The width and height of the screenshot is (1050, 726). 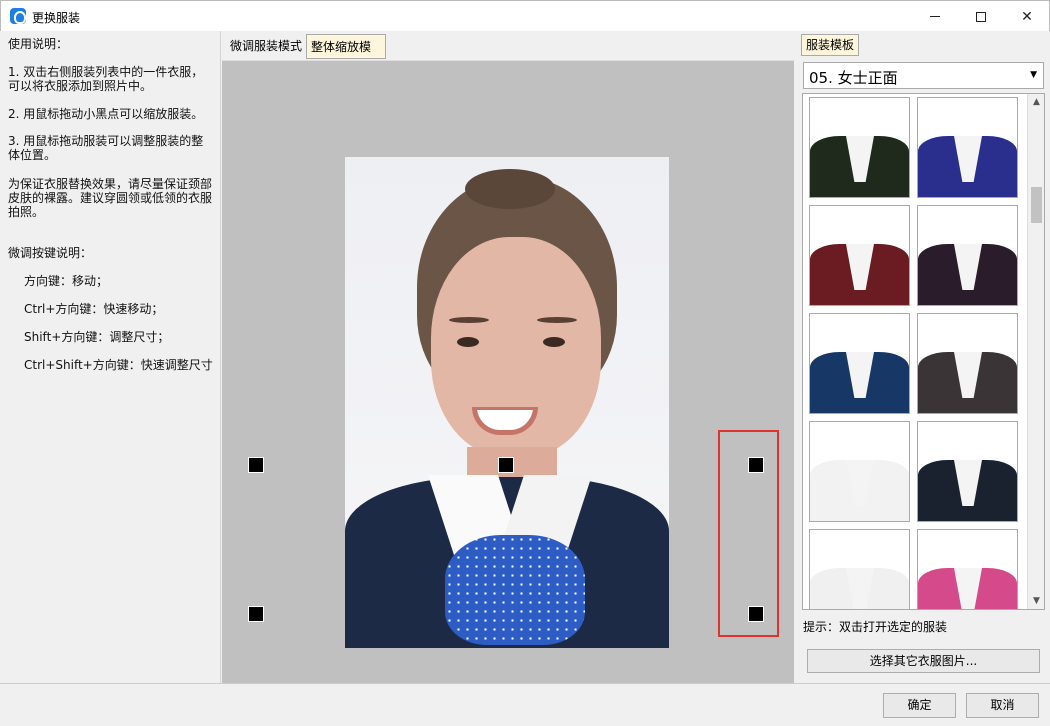 I want to click on instruction-tip: 为保证衣服替换效果，请尽量保证颈部 皮肤的裸露。建议穿圆领或低领的衣服 拍照。, so click(x=110, y=198).